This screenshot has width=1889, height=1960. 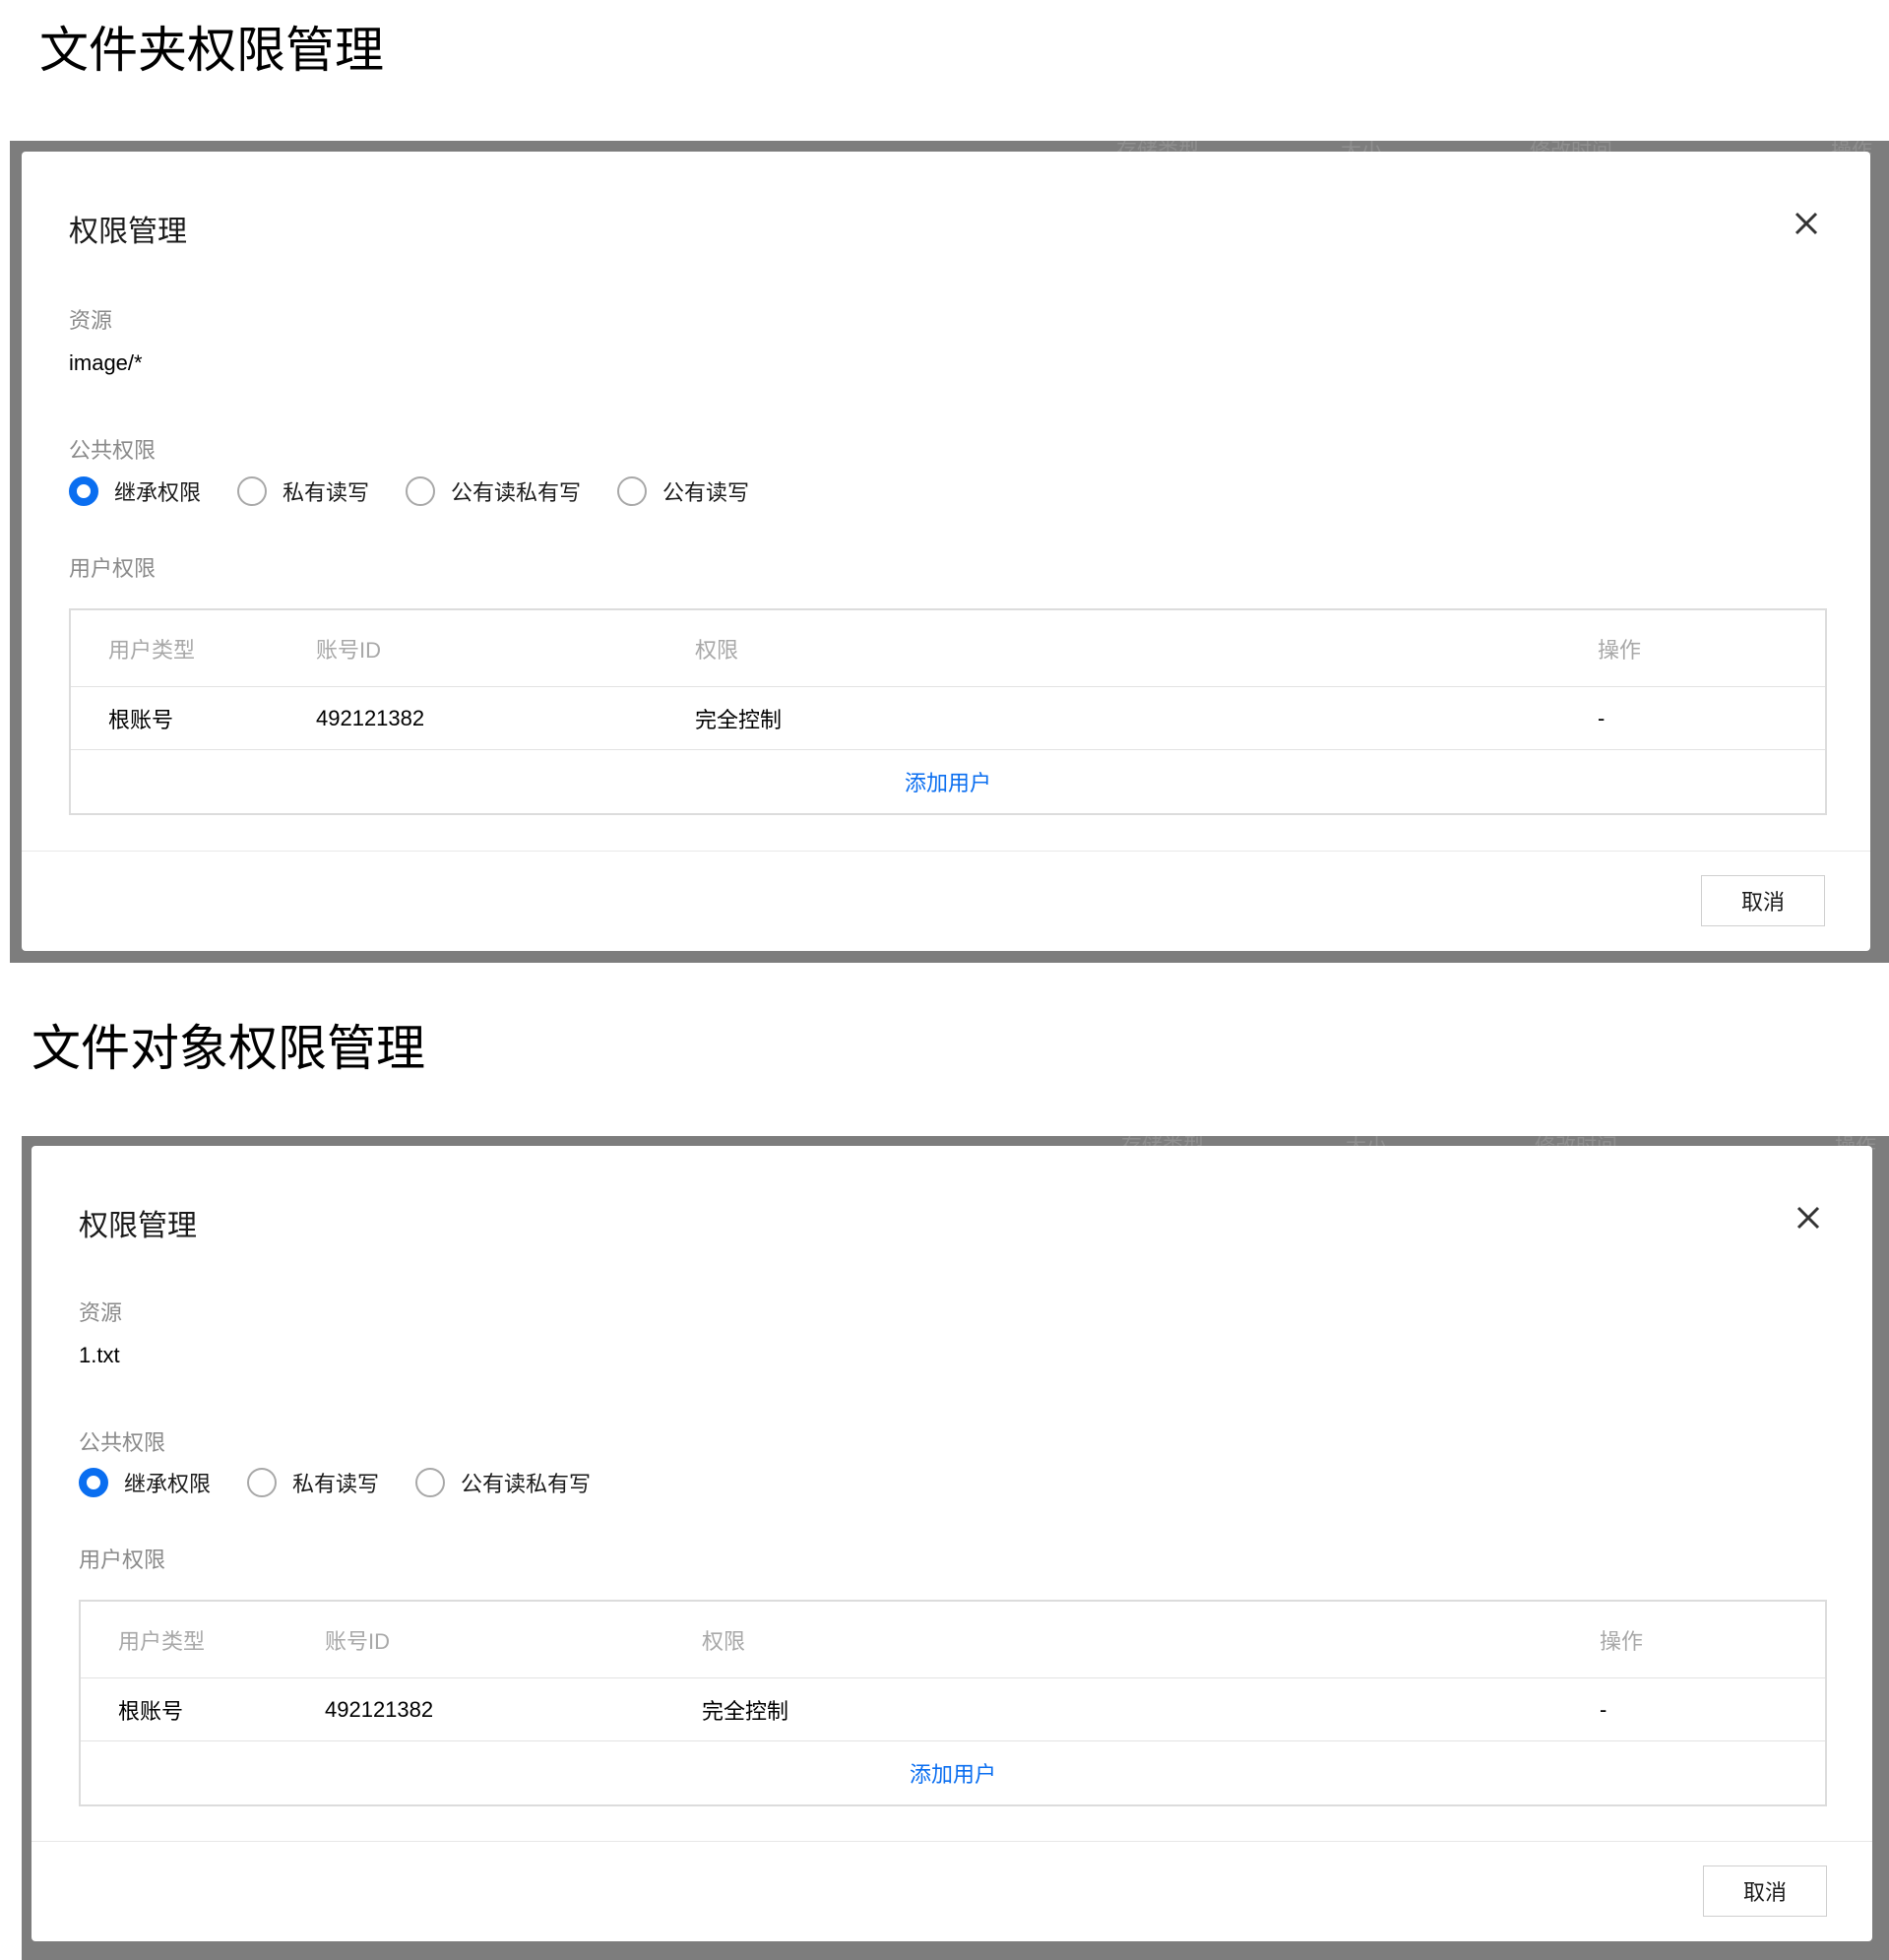 What do you see at coordinates (706, 492) in the screenshot?
I see `radio-label: 公有读写` at bounding box center [706, 492].